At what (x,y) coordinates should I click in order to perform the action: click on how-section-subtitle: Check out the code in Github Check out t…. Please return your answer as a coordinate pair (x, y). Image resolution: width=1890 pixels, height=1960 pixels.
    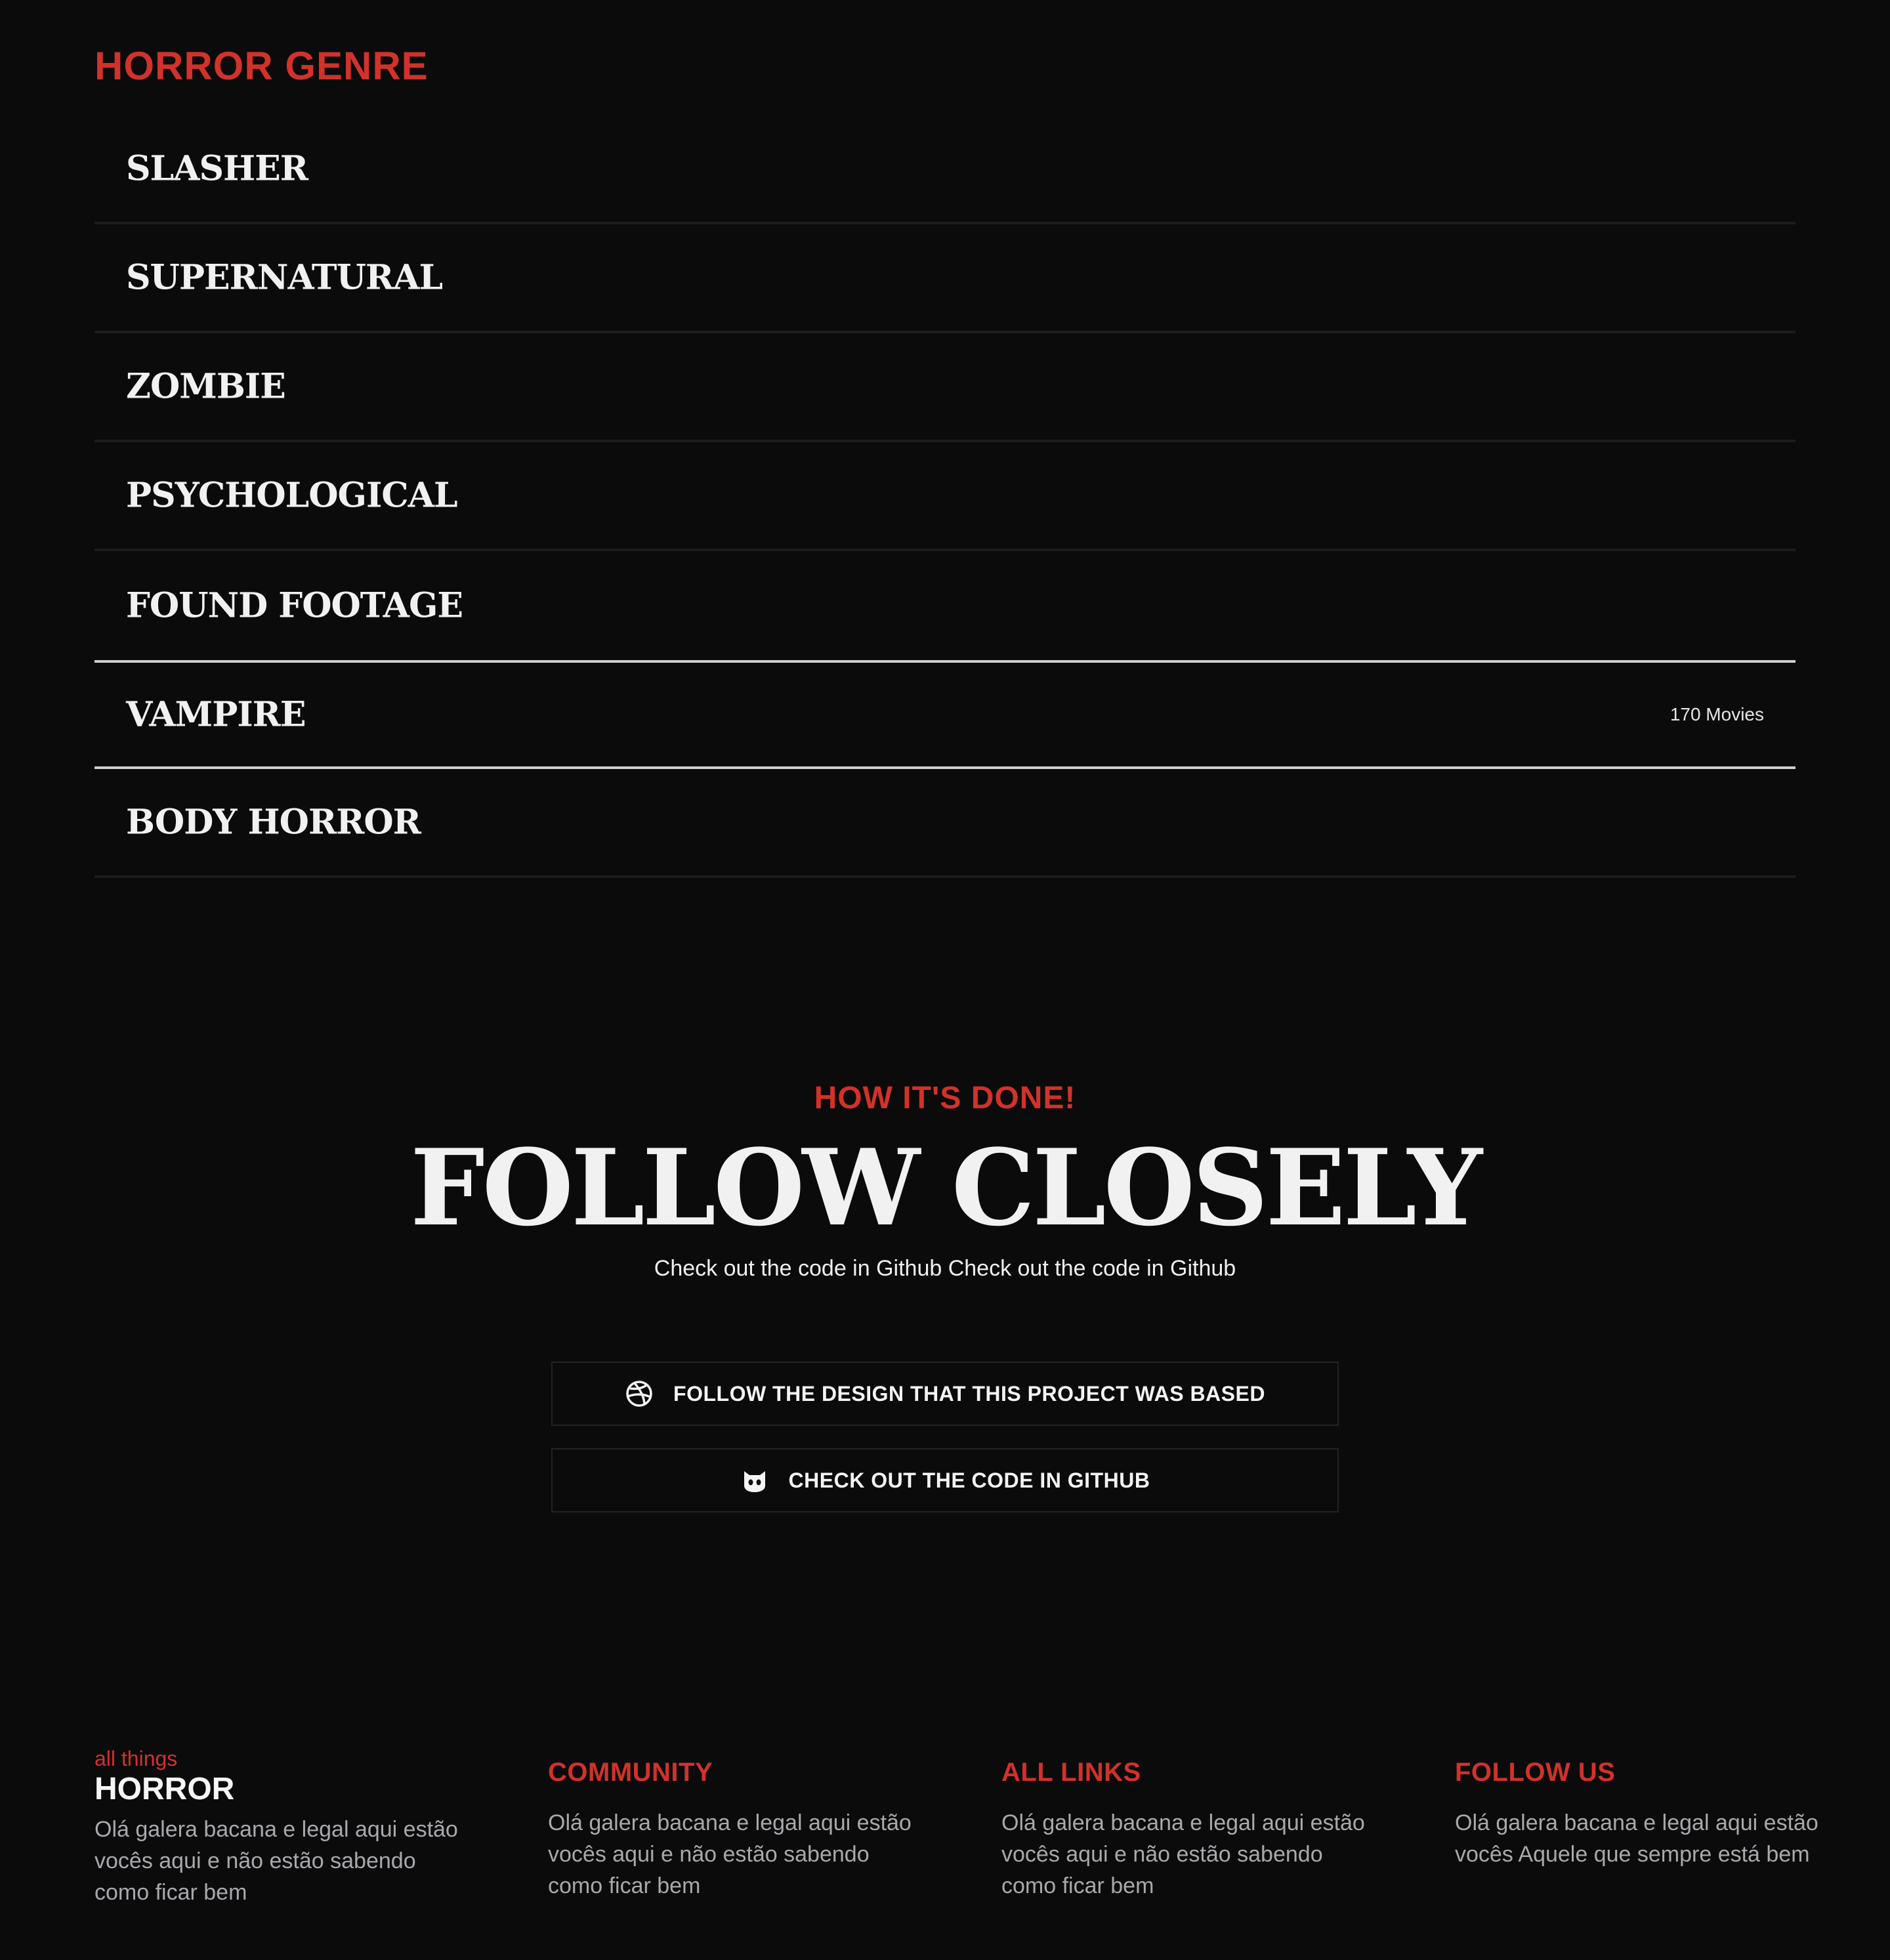
    Looking at the image, I should click on (945, 1268).